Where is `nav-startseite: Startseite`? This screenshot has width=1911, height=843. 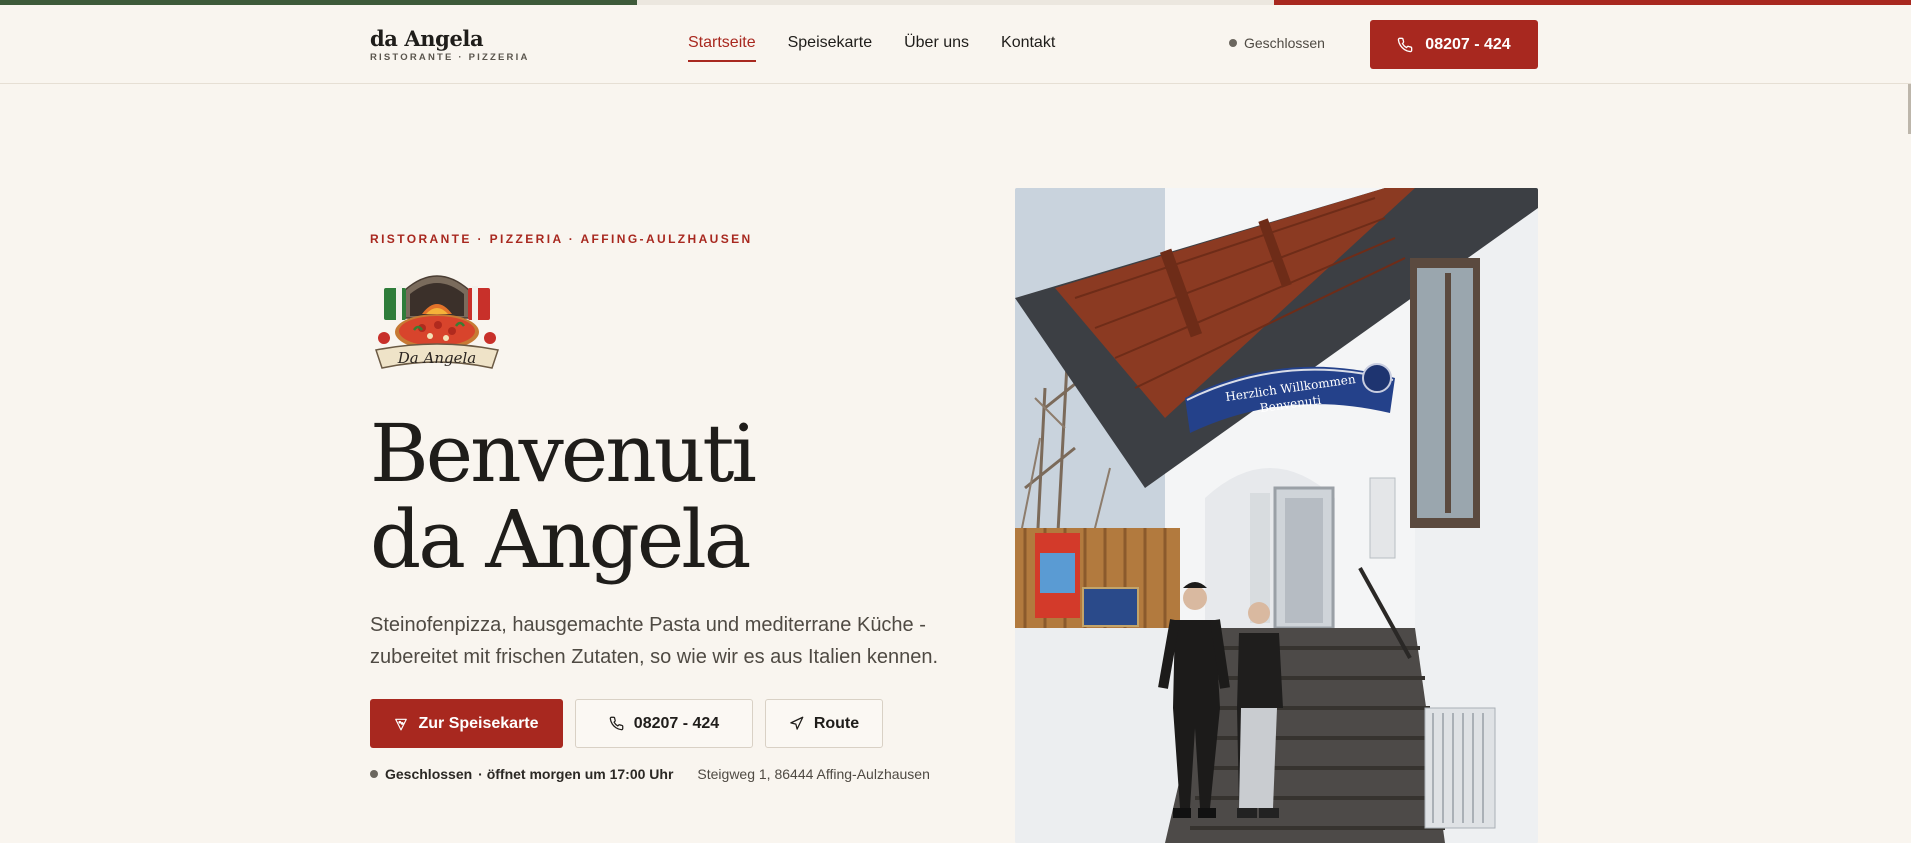 nav-startseite: Startseite is located at coordinates (722, 48).